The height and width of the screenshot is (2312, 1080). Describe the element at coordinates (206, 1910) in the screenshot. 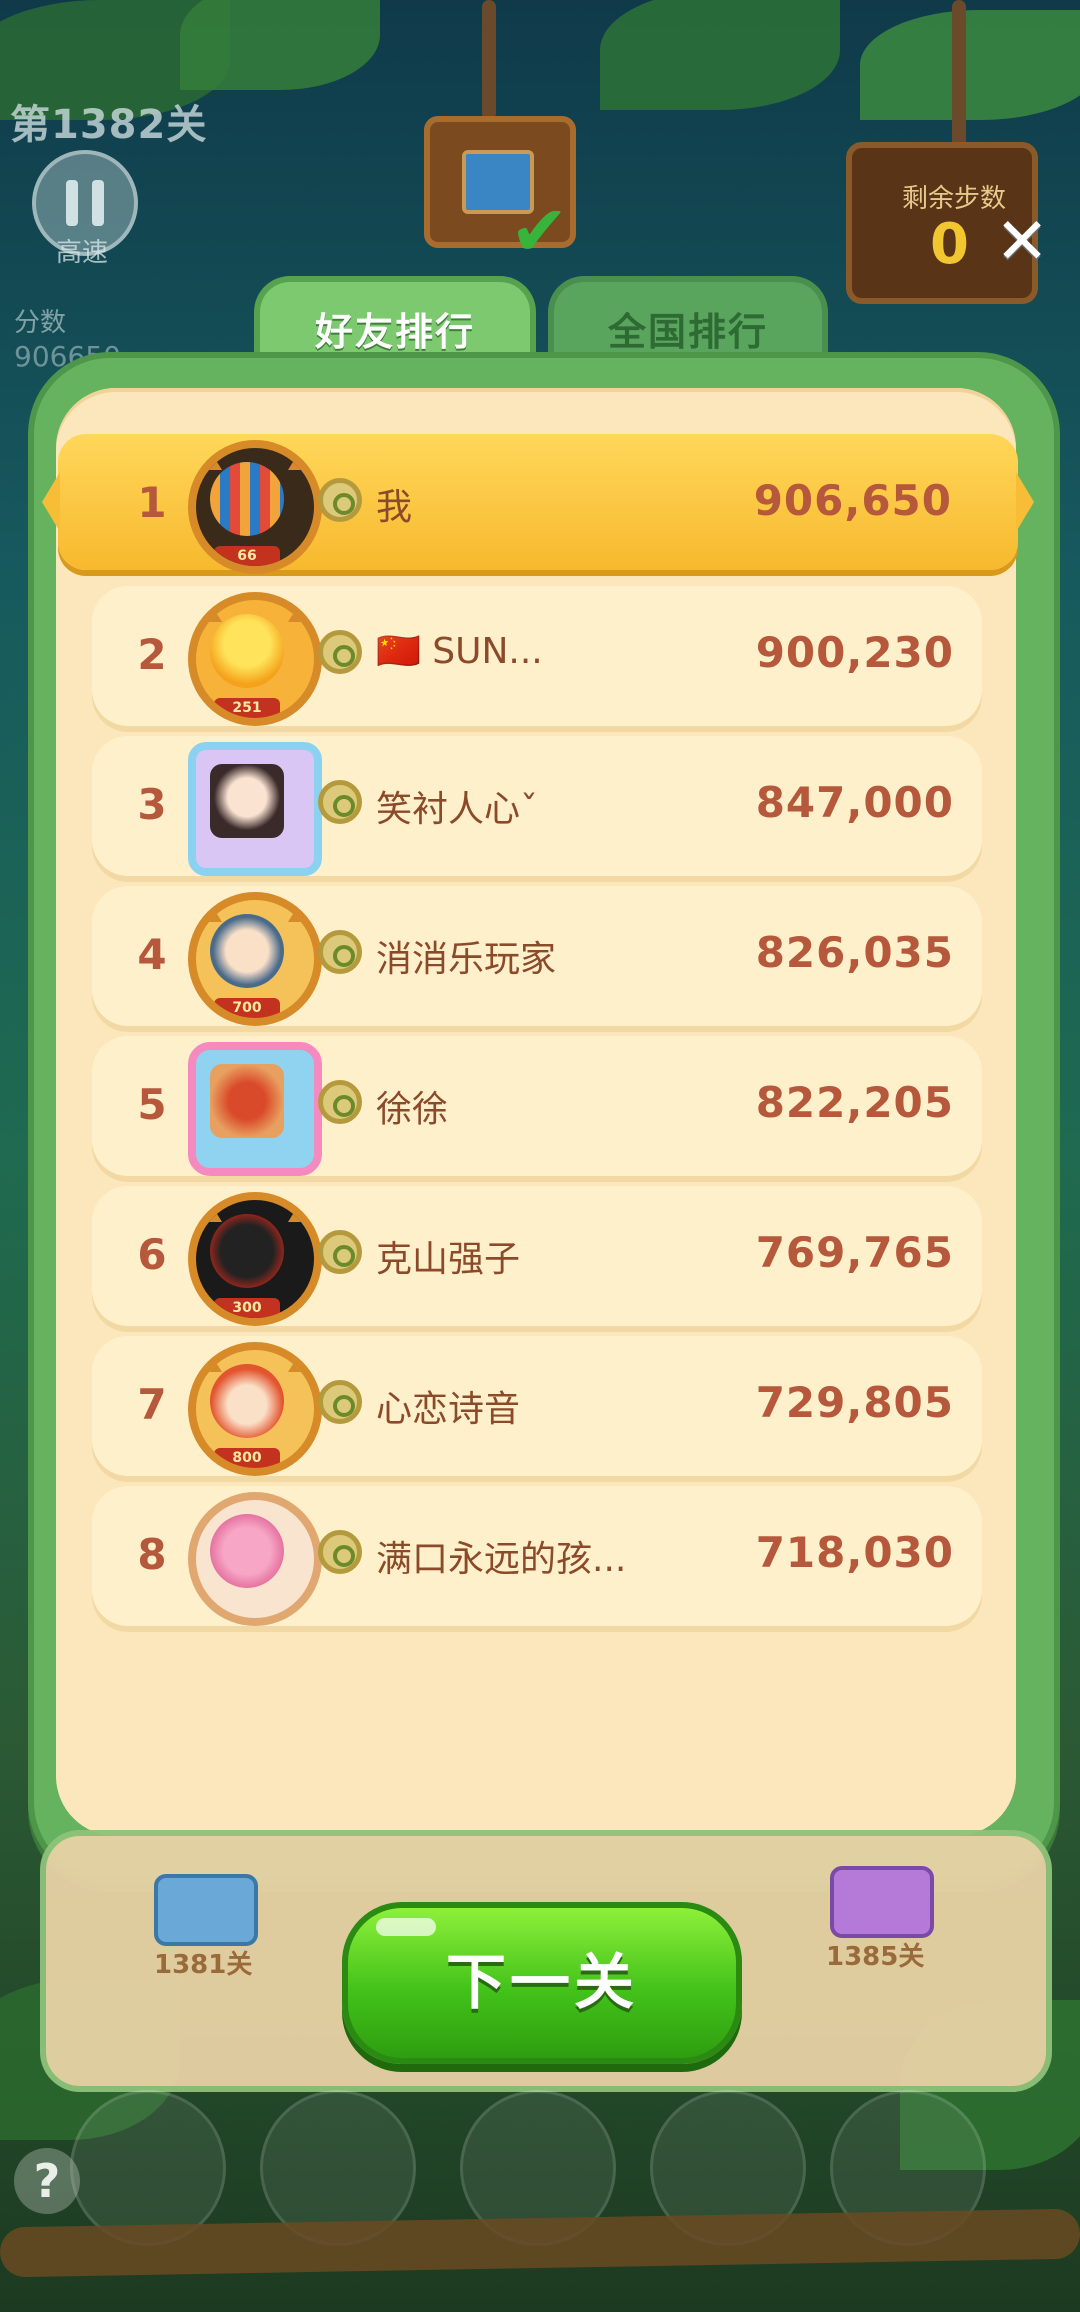

I see `level-1381-icon` at that location.